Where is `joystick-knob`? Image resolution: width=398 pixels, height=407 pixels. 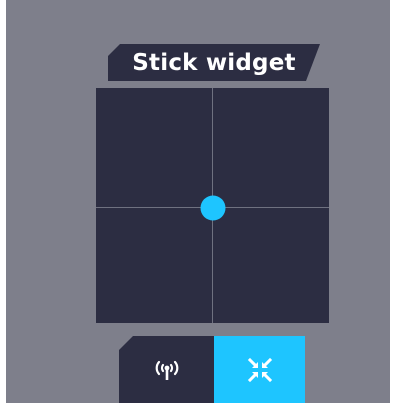 joystick-knob is located at coordinates (212, 207).